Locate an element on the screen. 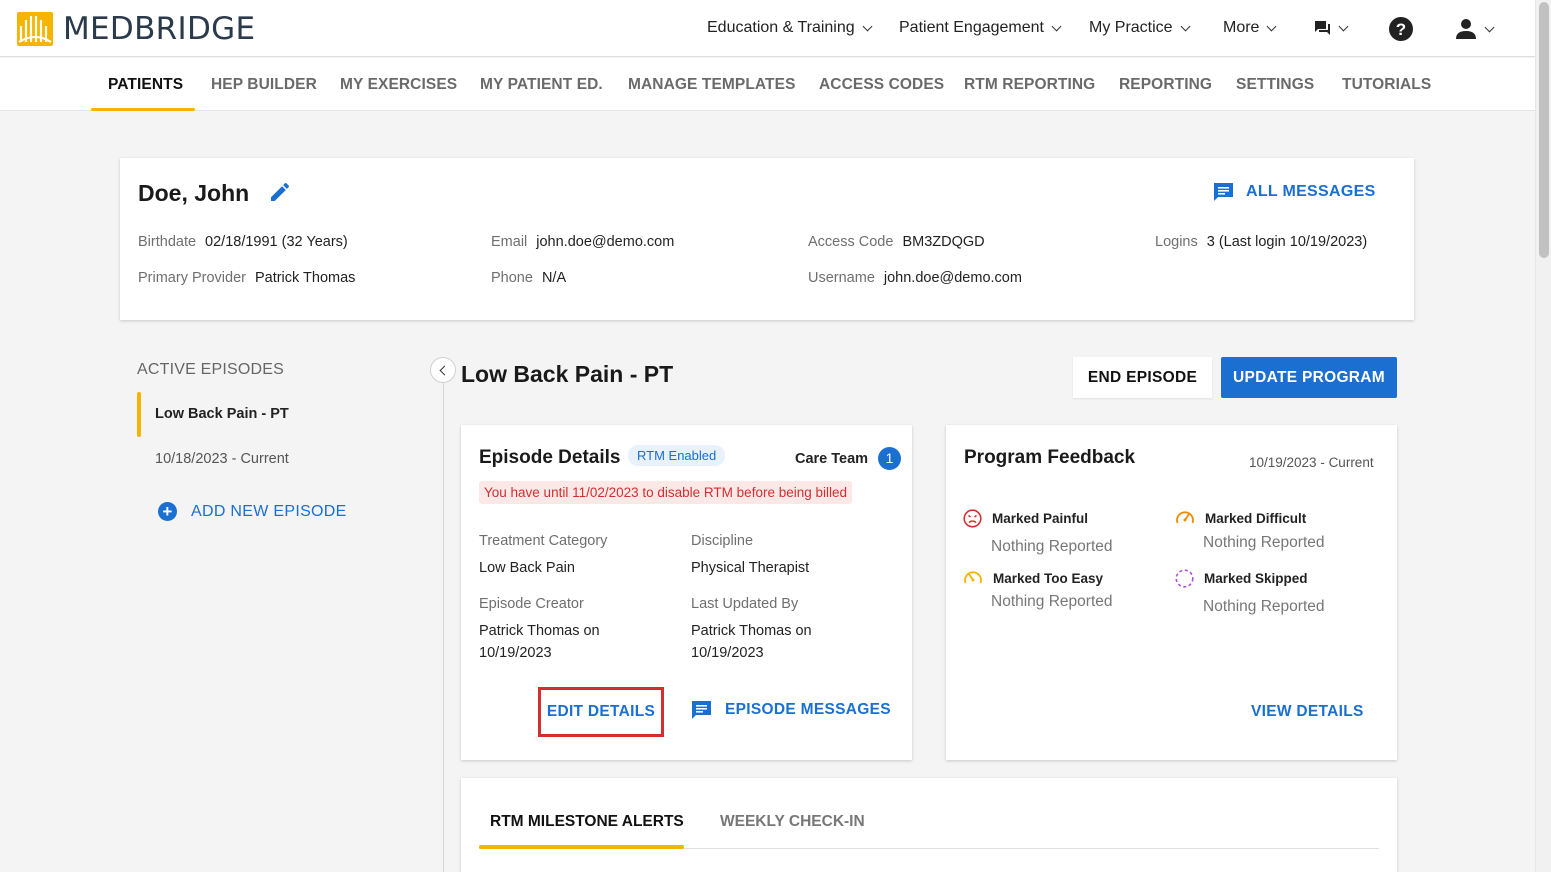 This screenshot has height=872, width=1551. view-details-link: VIEW DETAILS is located at coordinates (1307, 712).